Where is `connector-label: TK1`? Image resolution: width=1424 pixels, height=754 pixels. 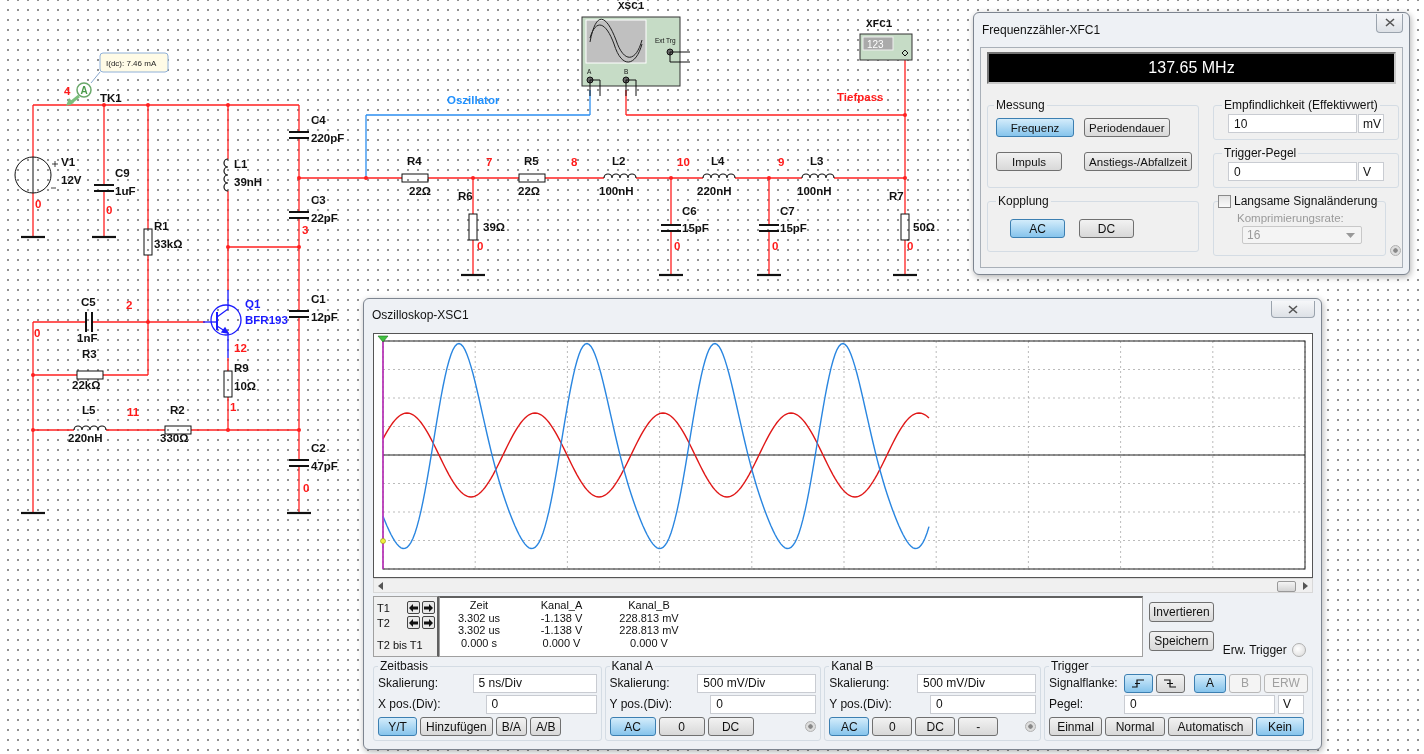
connector-label: TK1 is located at coordinates (111, 98).